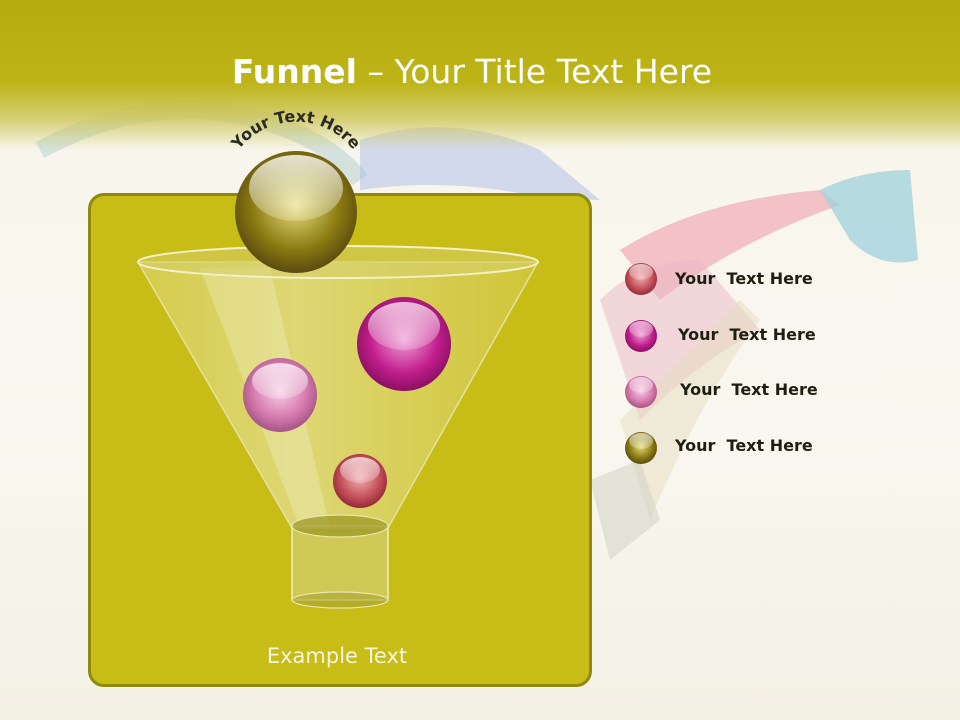 The width and height of the screenshot is (960, 720). What do you see at coordinates (747, 334) in the screenshot?
I see `legend-label-2: Your Text Here` at bounding box center [747, 334].